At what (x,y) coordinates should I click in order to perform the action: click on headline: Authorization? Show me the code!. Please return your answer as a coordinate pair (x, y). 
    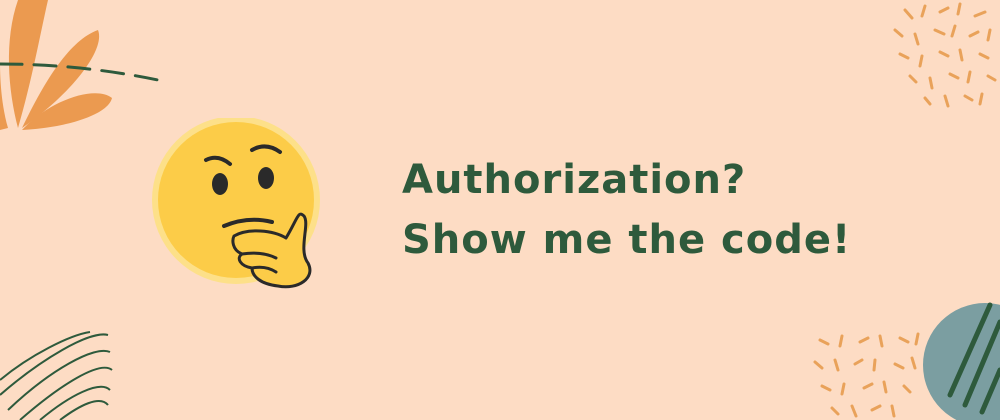
    Looking at the image, I should click on (626, 210).